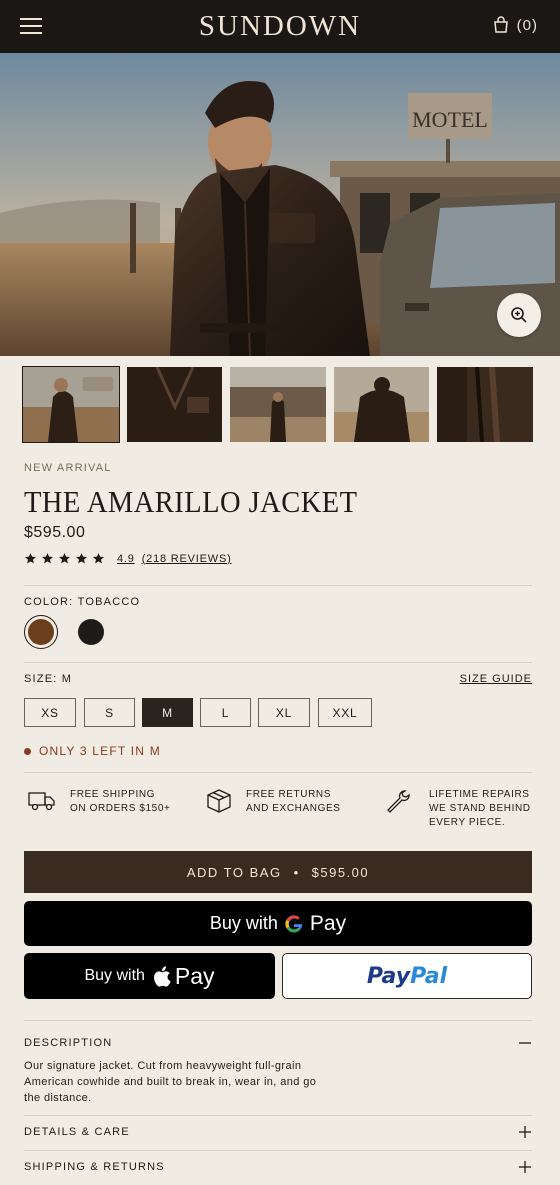 This screenshot has width=560, height=1185. I want to click on size-label: SIZE: M, so click(48, 679).